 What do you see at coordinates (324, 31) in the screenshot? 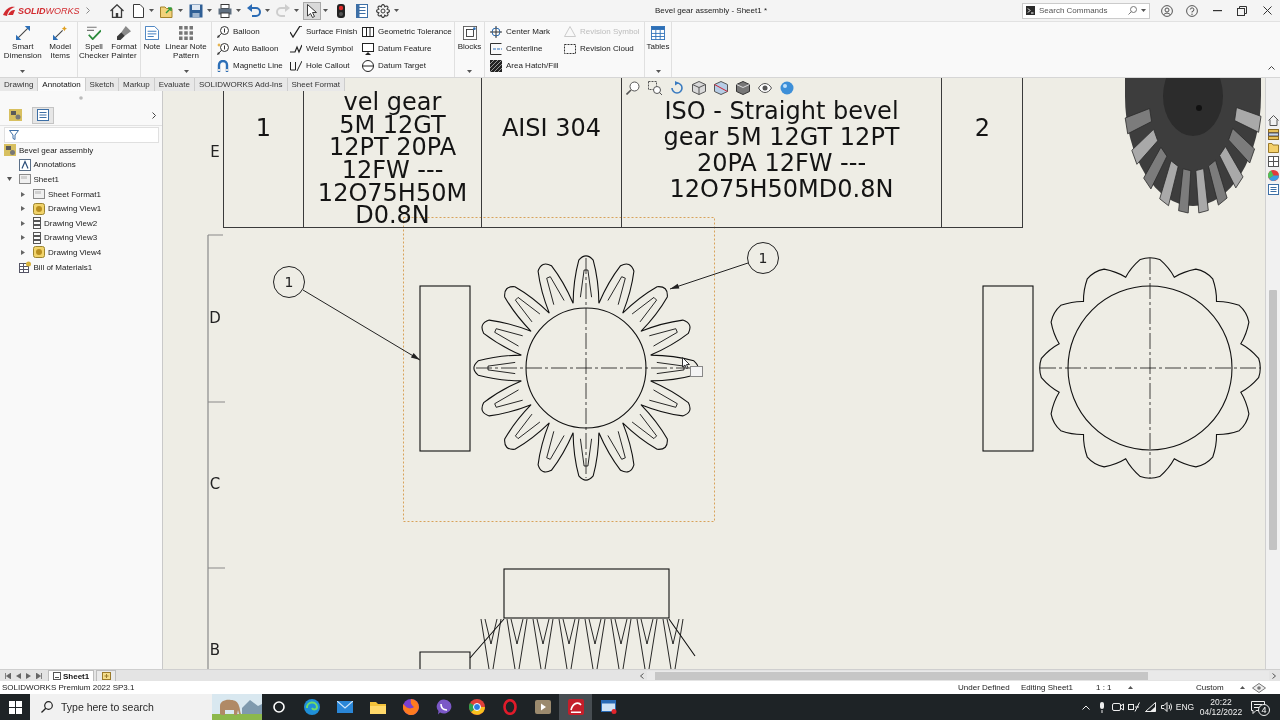
I see `ribbon-button: Surface Finish` at bounding box center [324, 31].